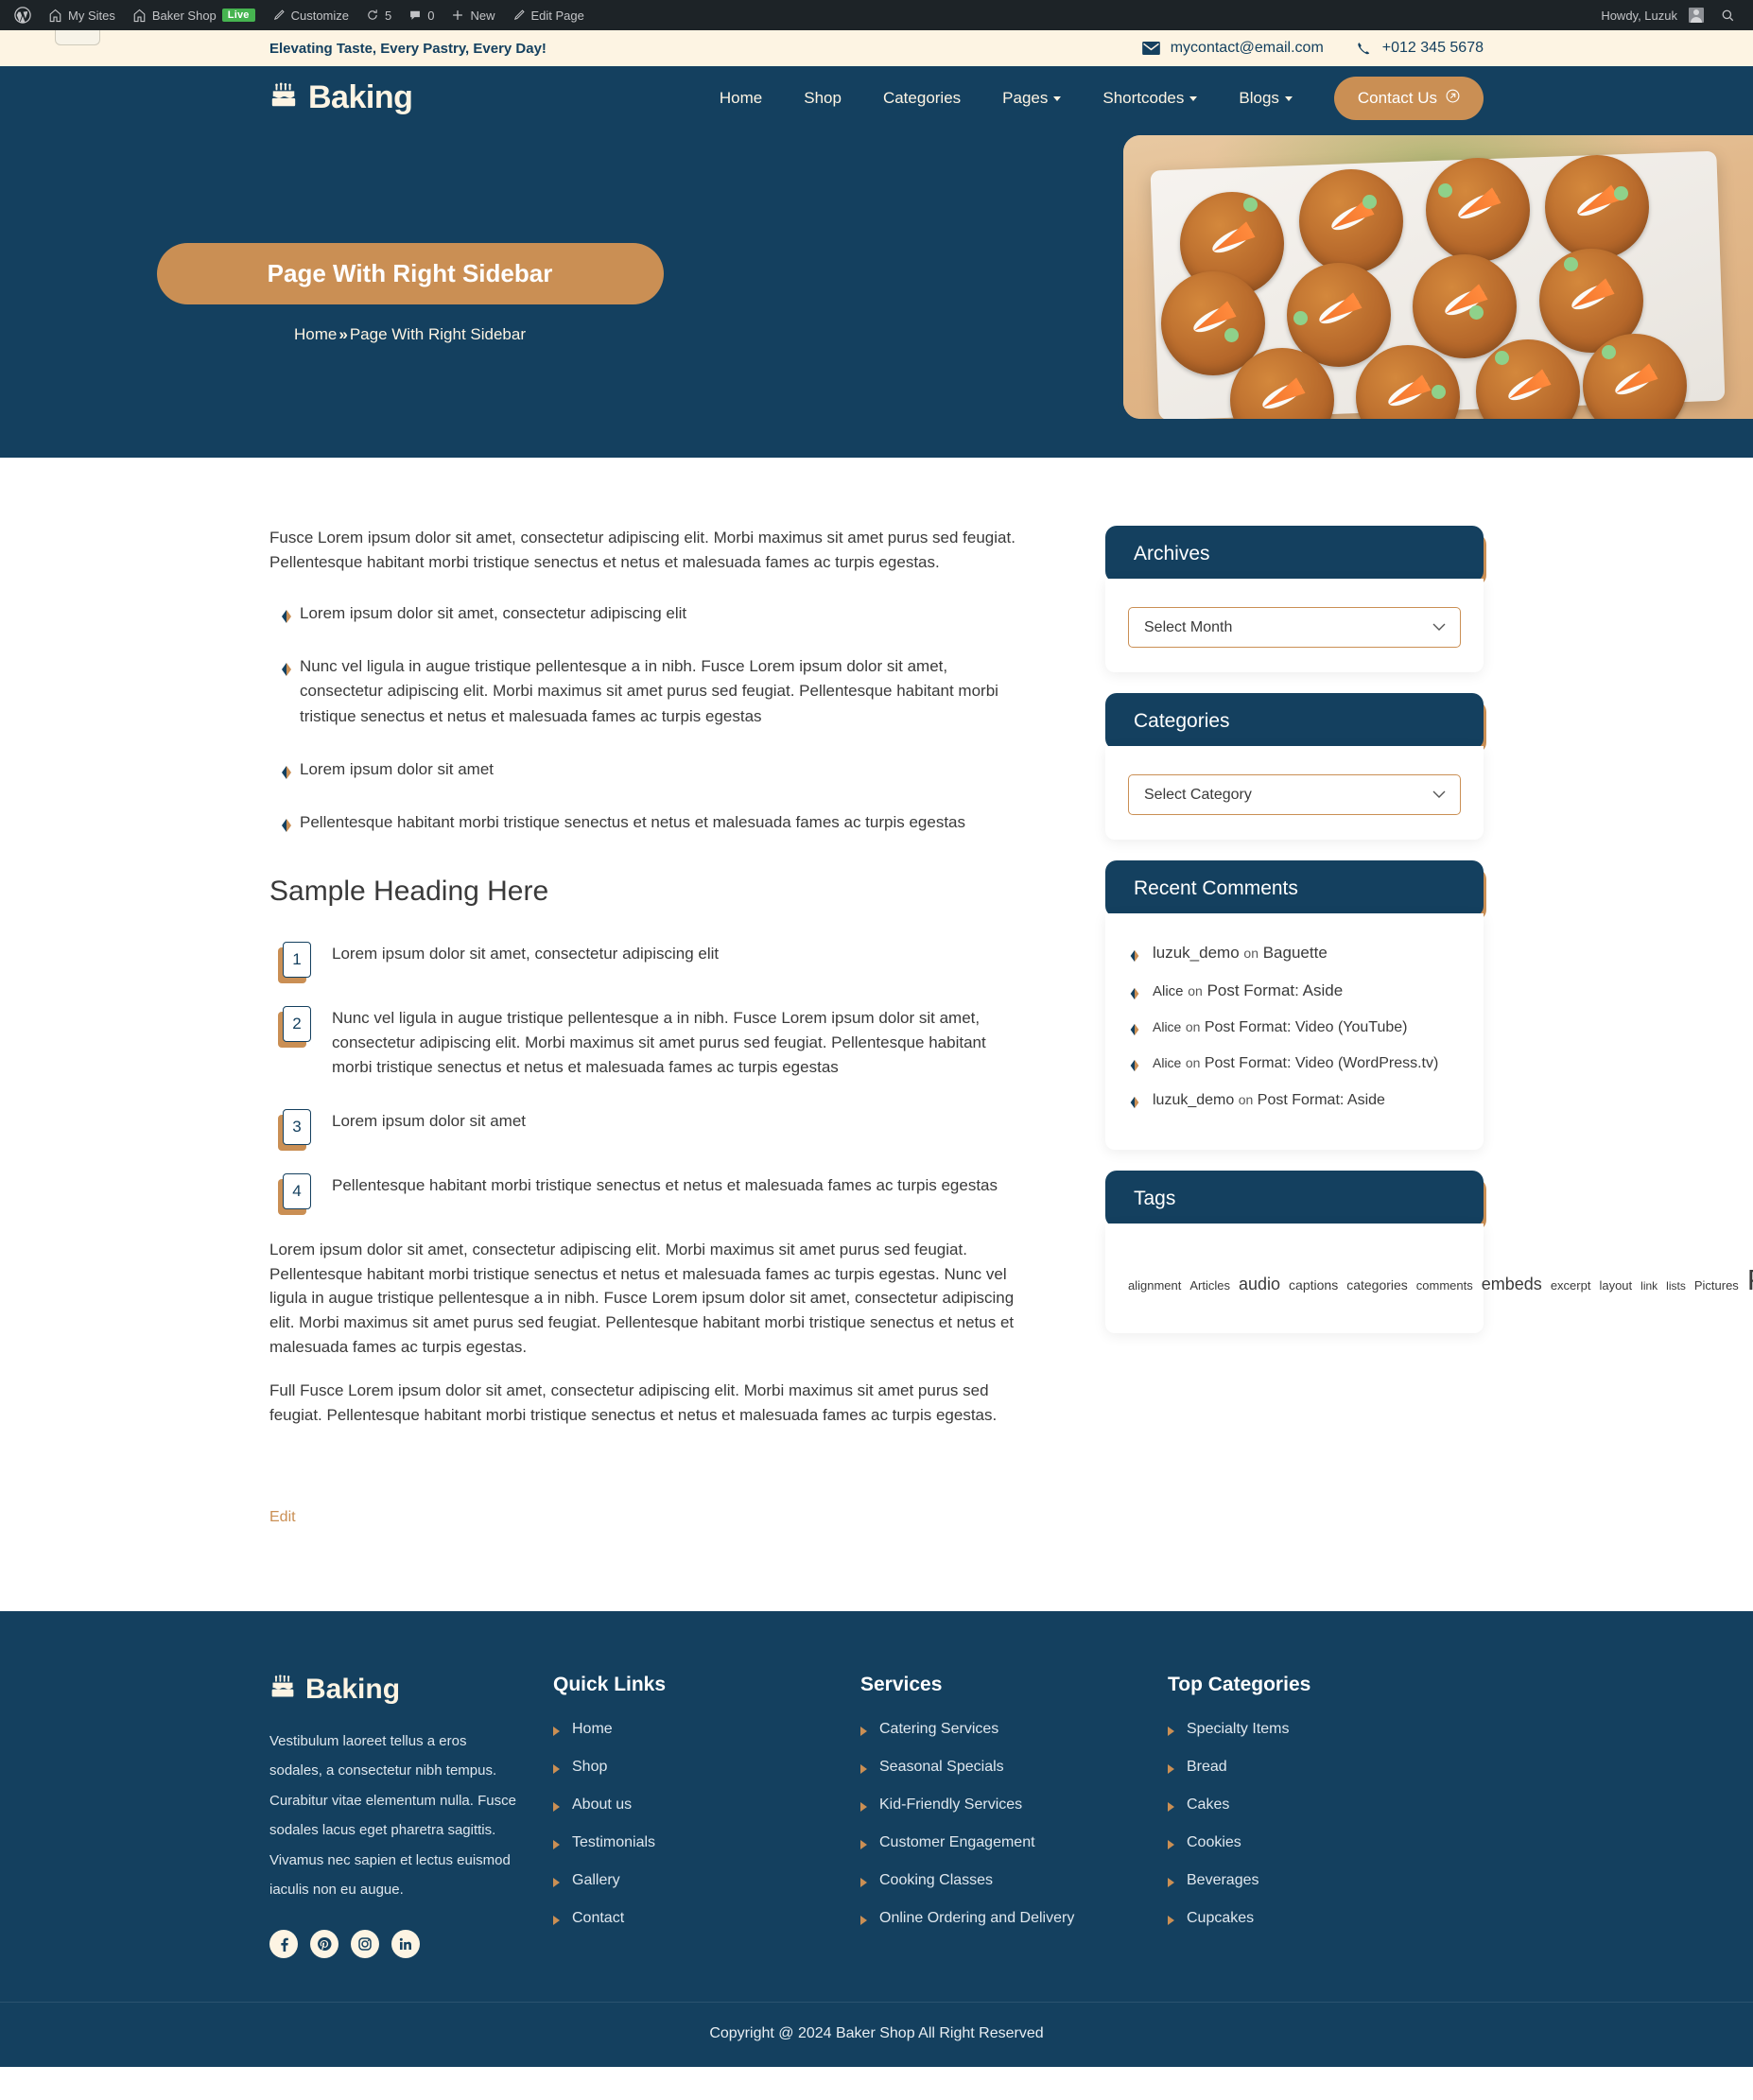 The image size is (1753, 2100). Describe the element at coordinates (864, 1920) in the screenshot. I see `triangle-right-icon` at that location.